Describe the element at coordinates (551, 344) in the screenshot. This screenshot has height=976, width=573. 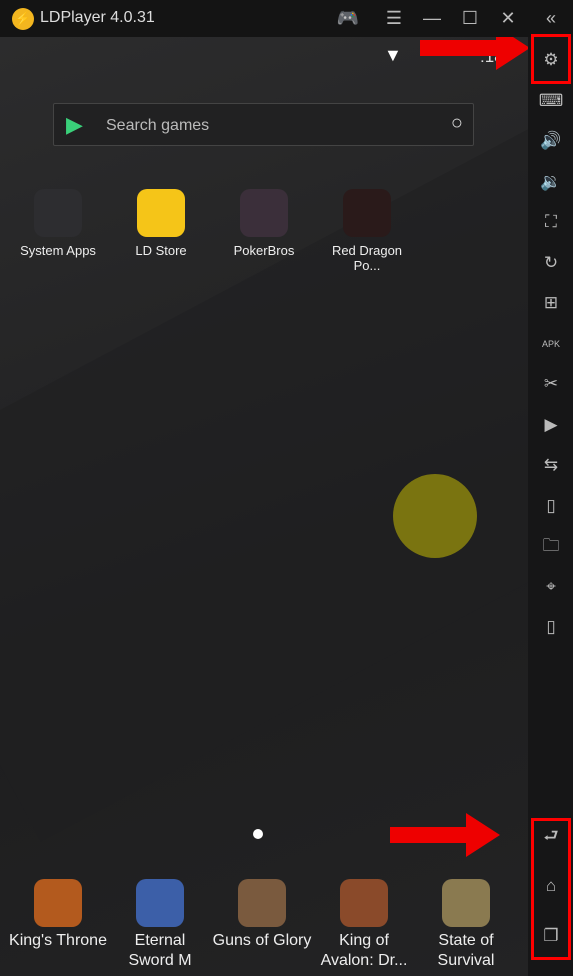
I see `apk-icon: APK` at that location.